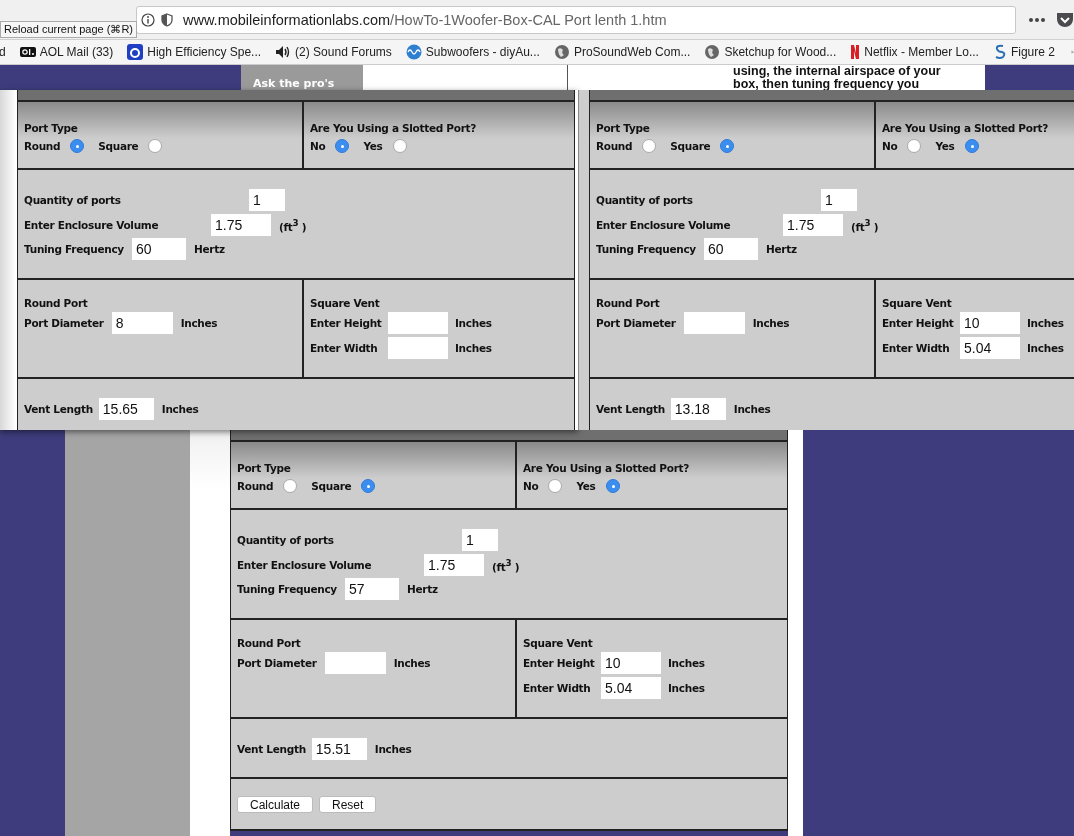  I want to click on option-label: Round, so click(255, 486).